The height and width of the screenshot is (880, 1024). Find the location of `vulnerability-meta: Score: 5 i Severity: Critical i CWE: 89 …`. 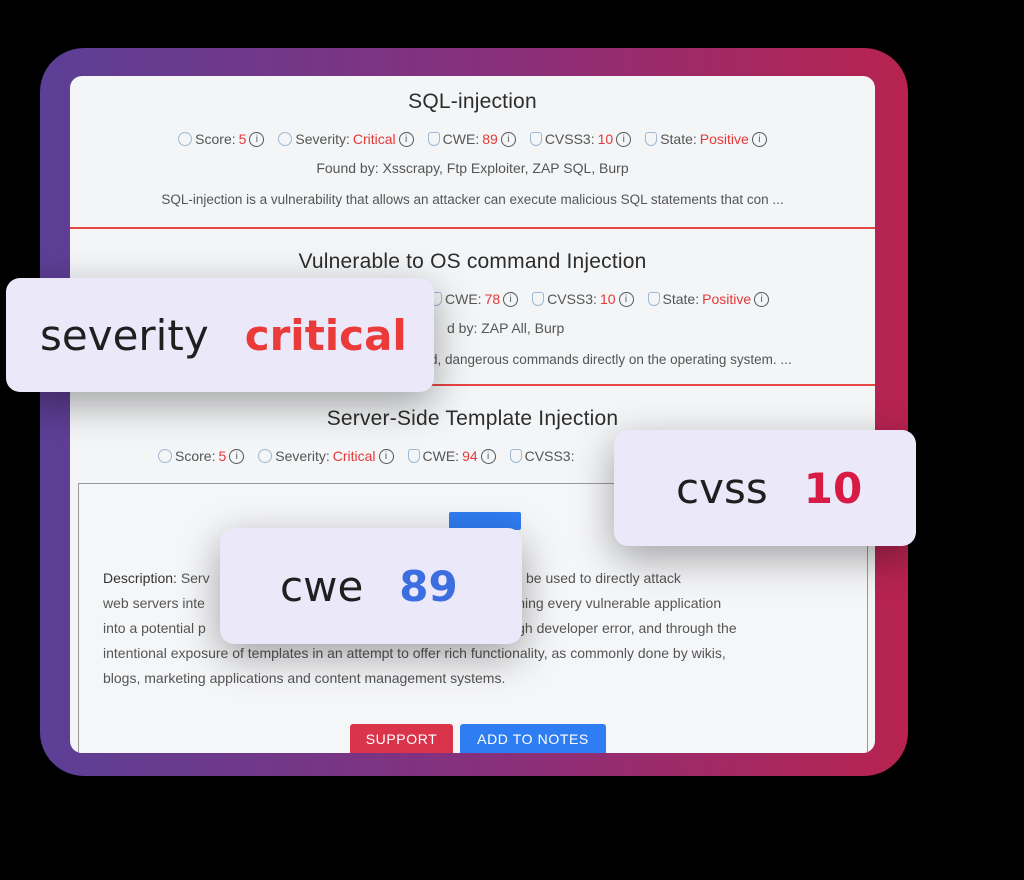

vulnerability-meta: Score: 5 i Severity: Critical i CWE: 89 … is located at coordinates (472, 139).